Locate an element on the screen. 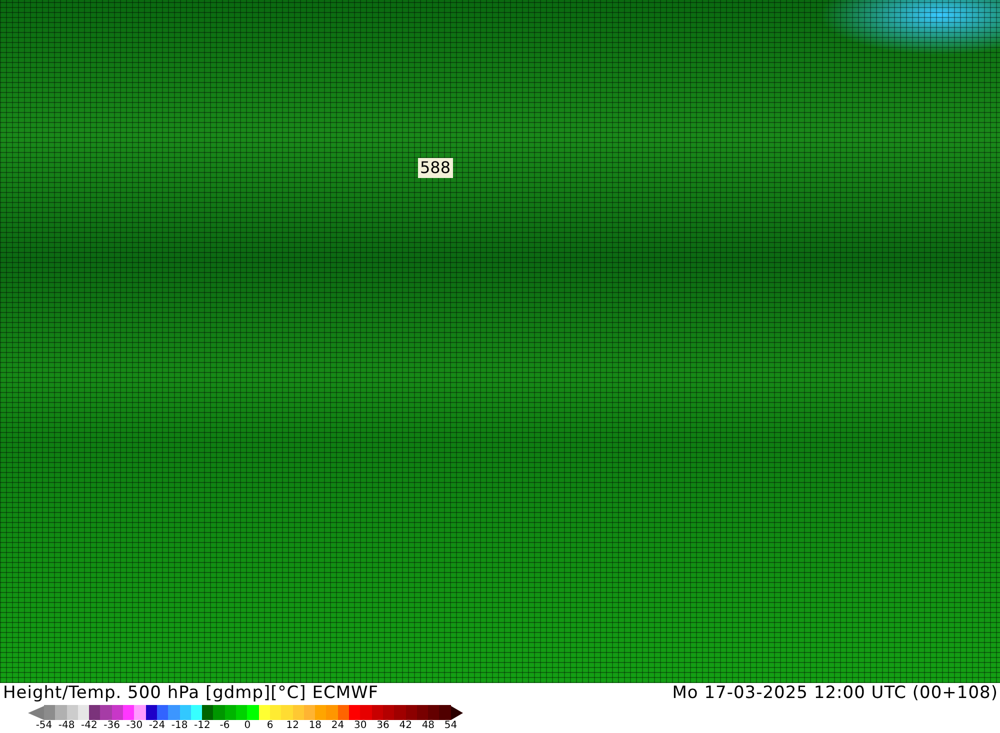  scale-label: -36 is located at coordinates (112, 726).